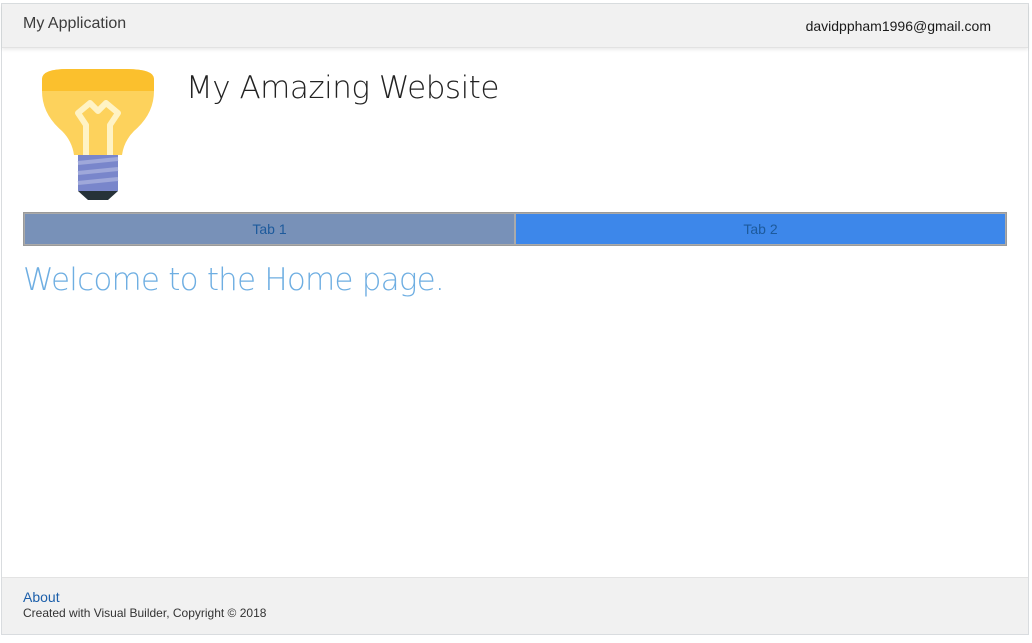 The image size is (1032, 643). Describe the element at coordinates (515, 26) in the screenshot. I see `top-navbar: My Application davidppham1996@gmail.com` at that location.